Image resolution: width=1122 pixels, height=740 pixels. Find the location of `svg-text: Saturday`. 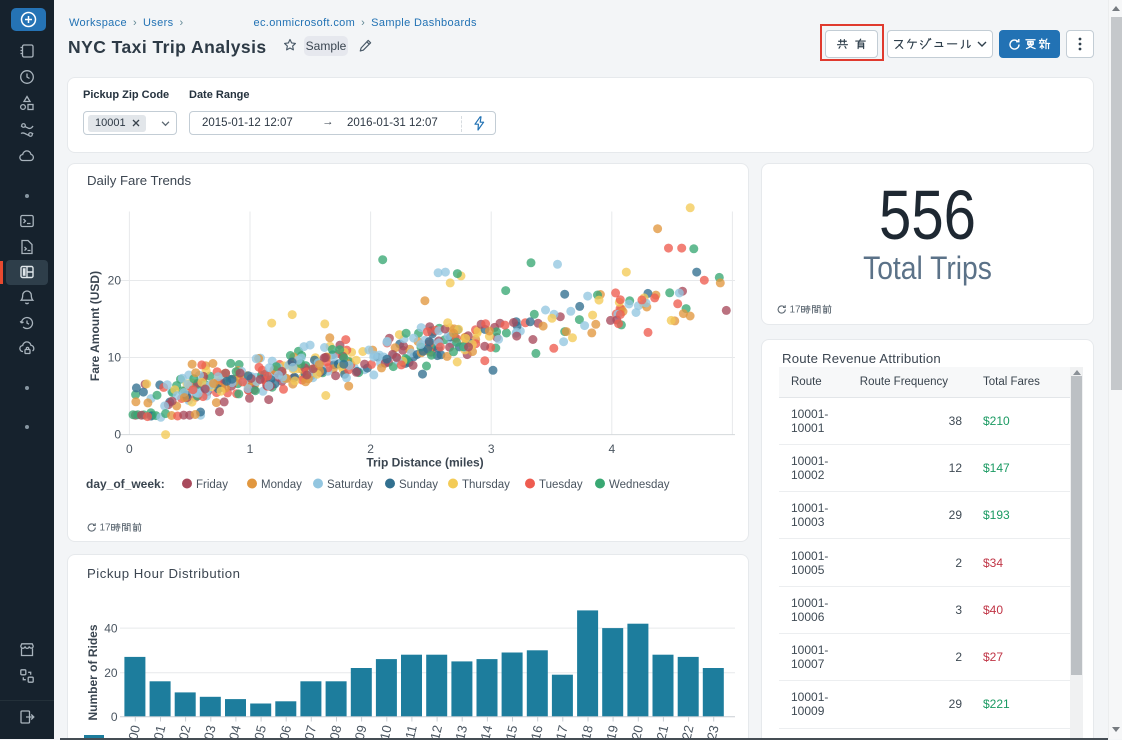

svg-text: Saturday is located at coordinates (350, 485).